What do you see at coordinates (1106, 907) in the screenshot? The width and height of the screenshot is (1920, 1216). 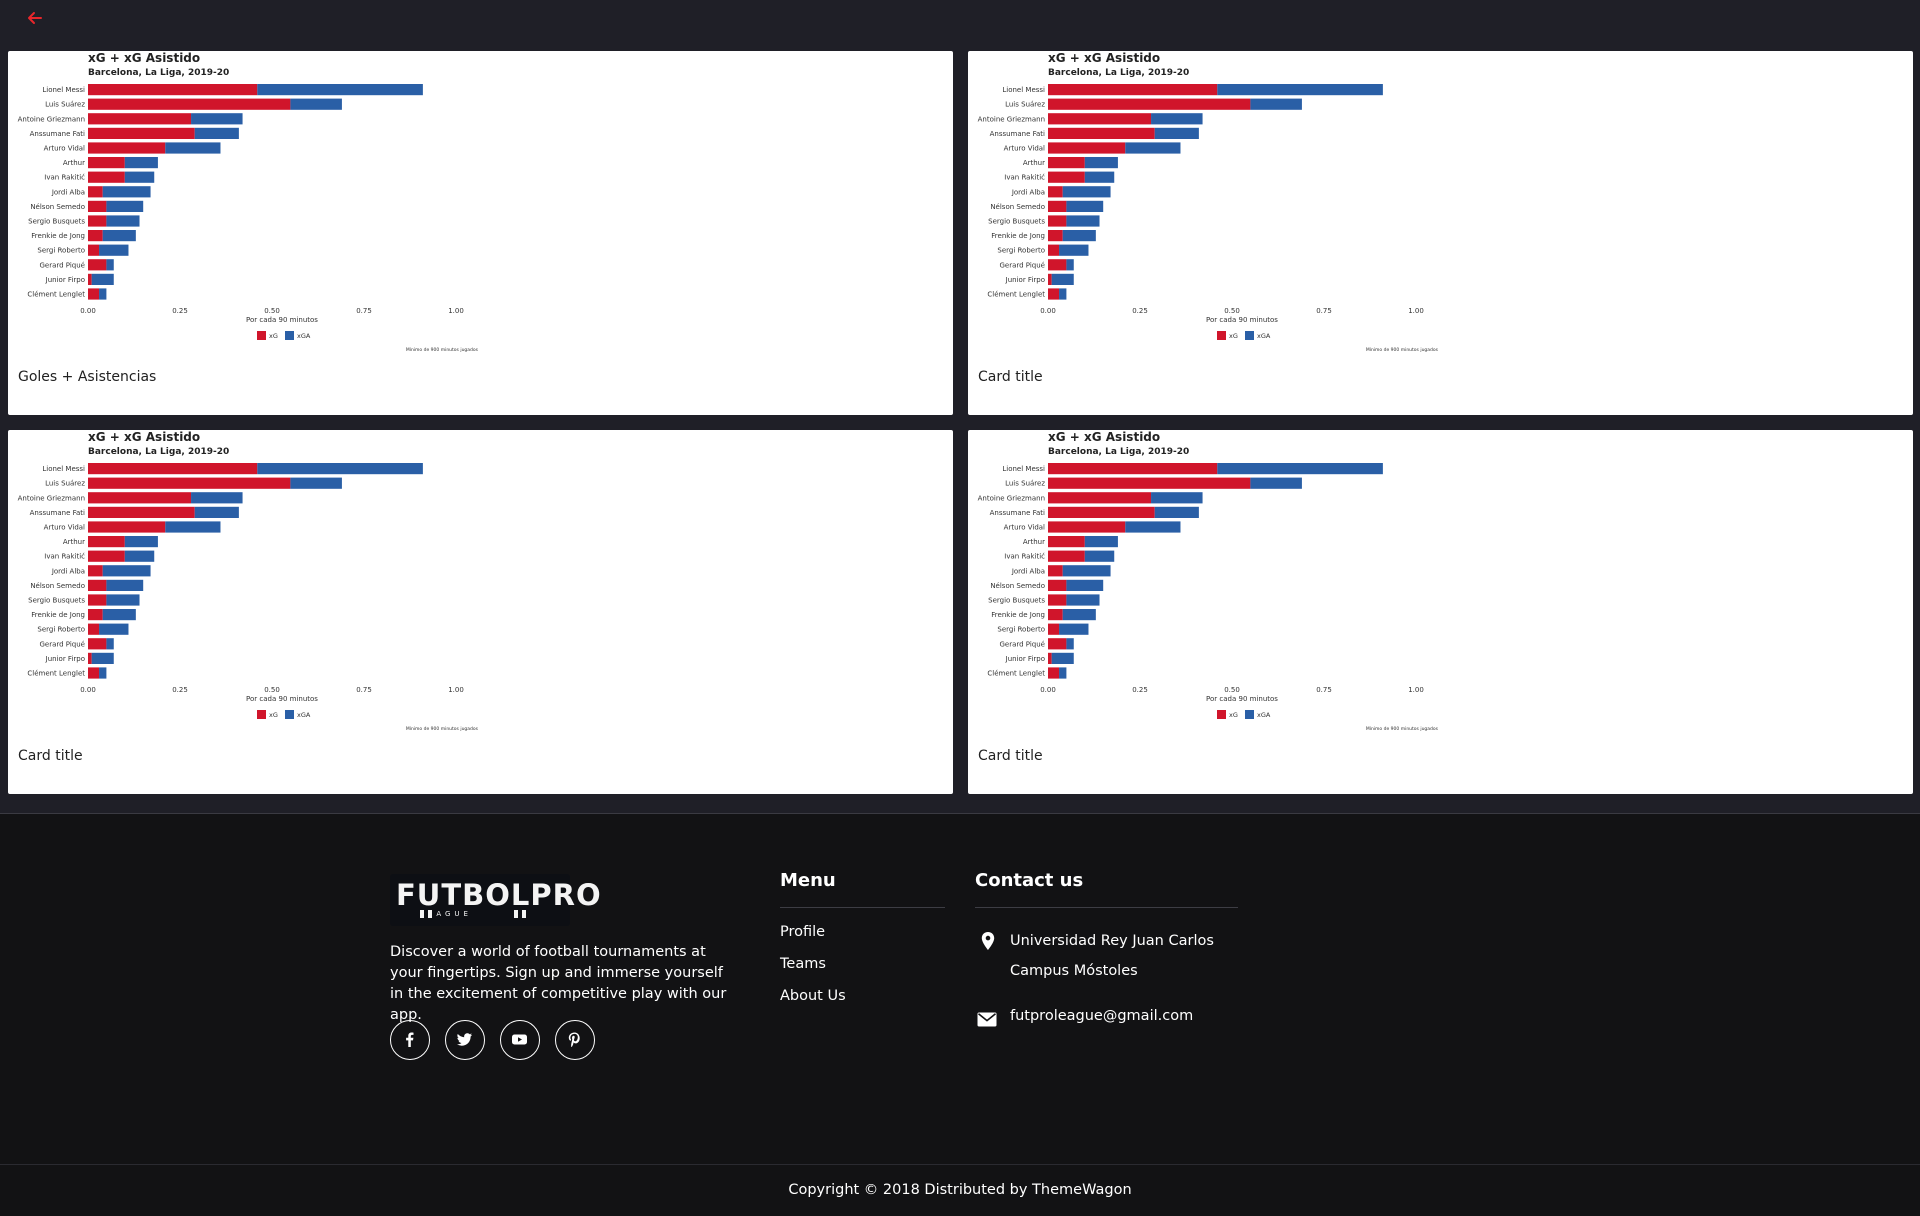 I see `contact-divider` at bounding box center [1106, 907].